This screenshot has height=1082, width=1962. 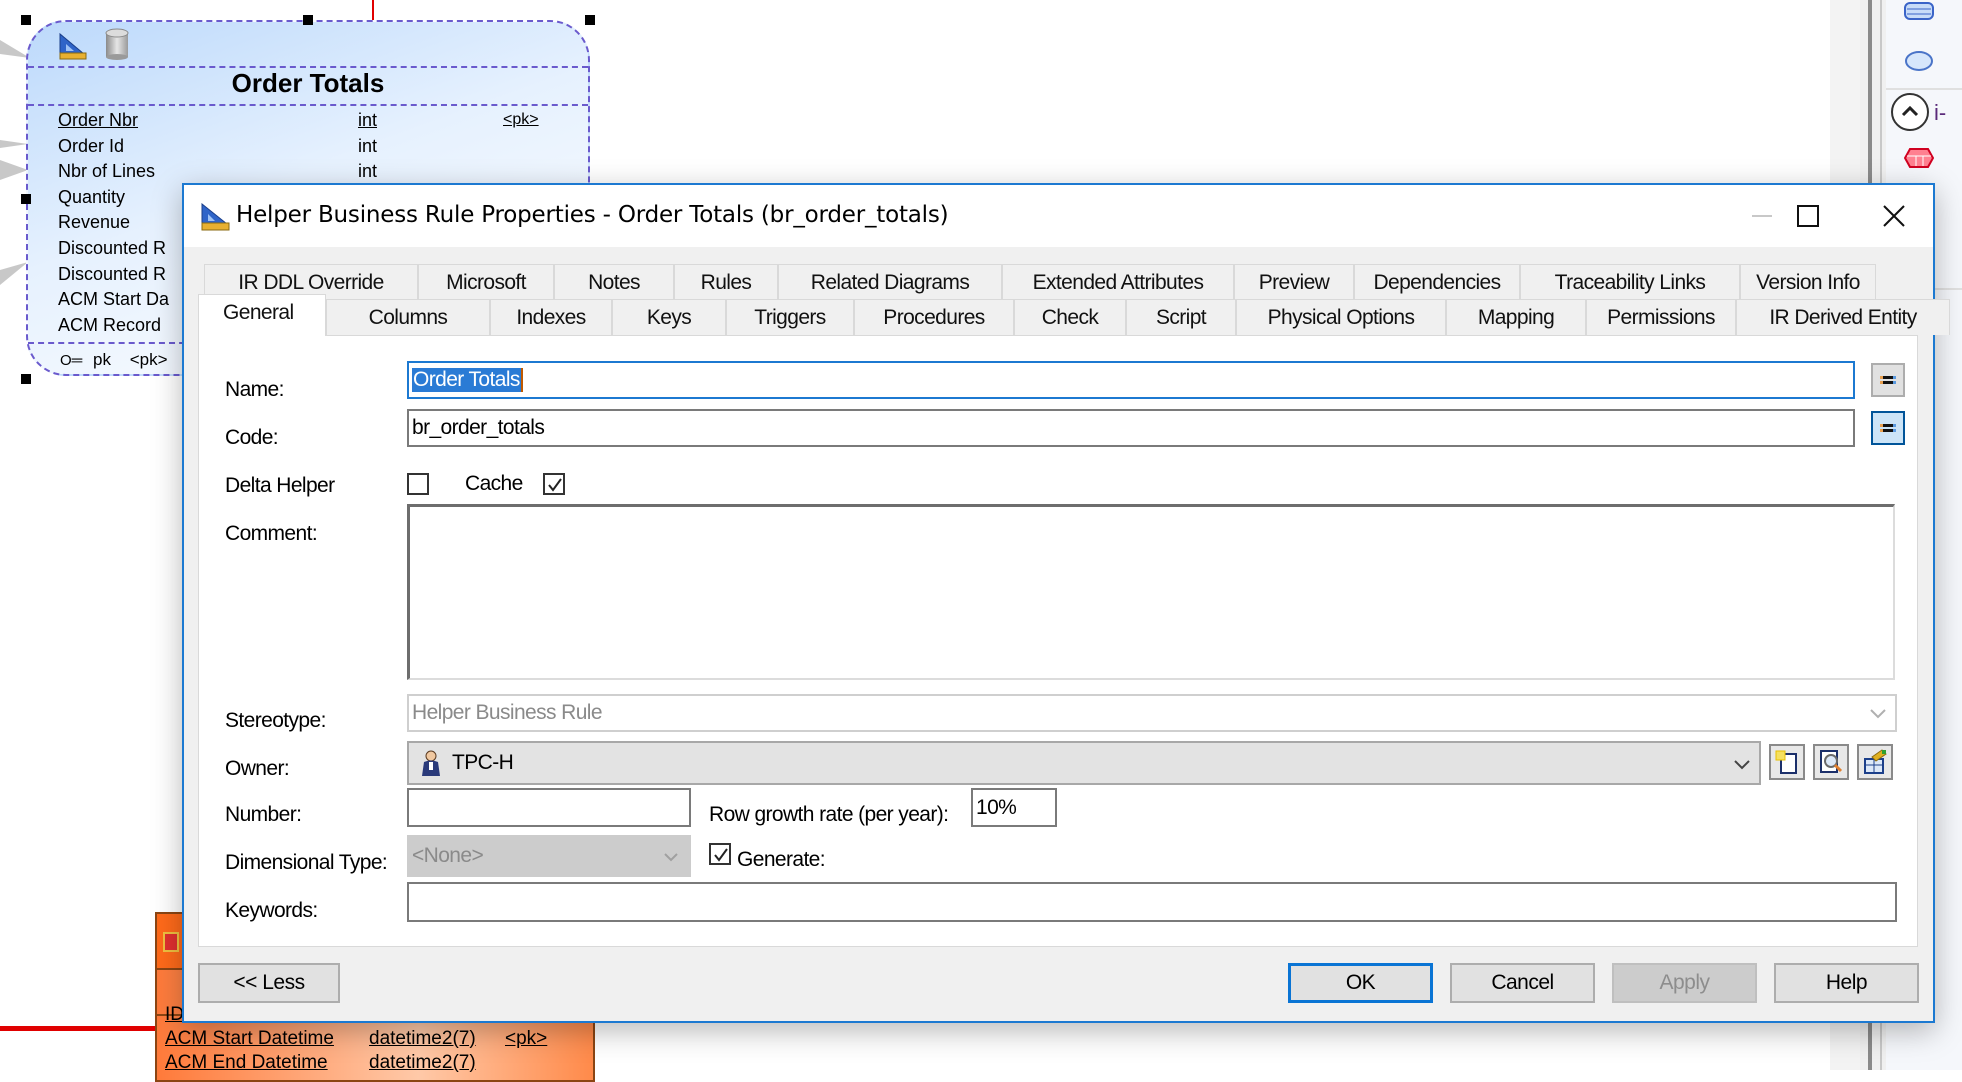 What do you see at coordinates (934, 317) in the screenshot?
I see `tab-procedures: Procedures` at bounding box center [934, 317].